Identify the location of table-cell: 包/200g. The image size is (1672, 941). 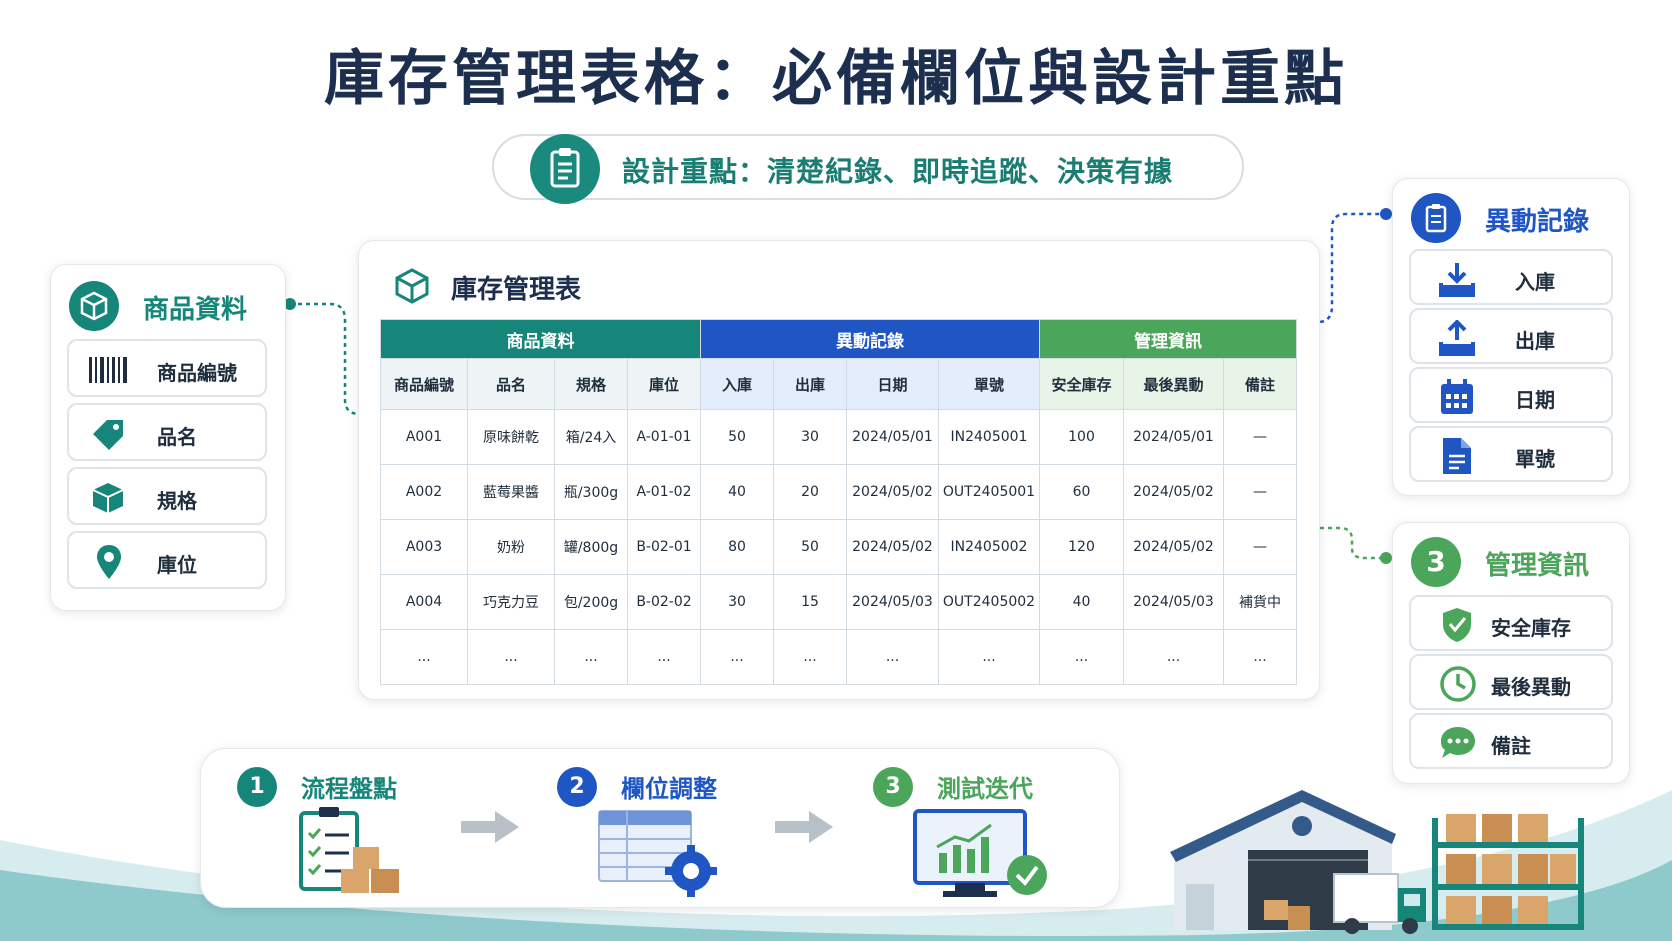
(591, 602).